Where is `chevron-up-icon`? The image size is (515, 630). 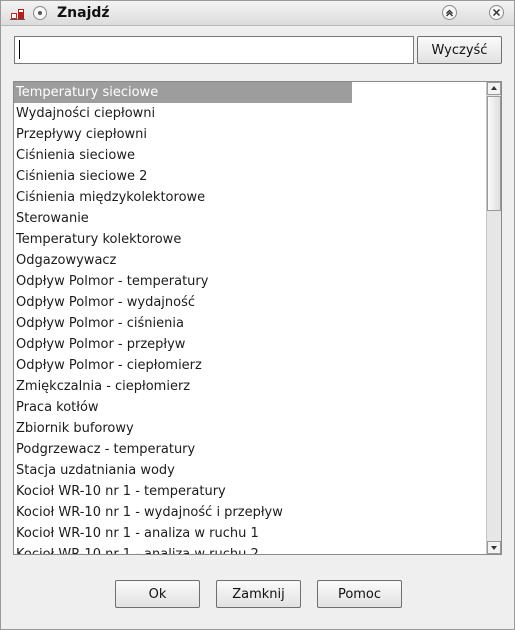
chevron-up-icon is located at coordinates (449, 12).